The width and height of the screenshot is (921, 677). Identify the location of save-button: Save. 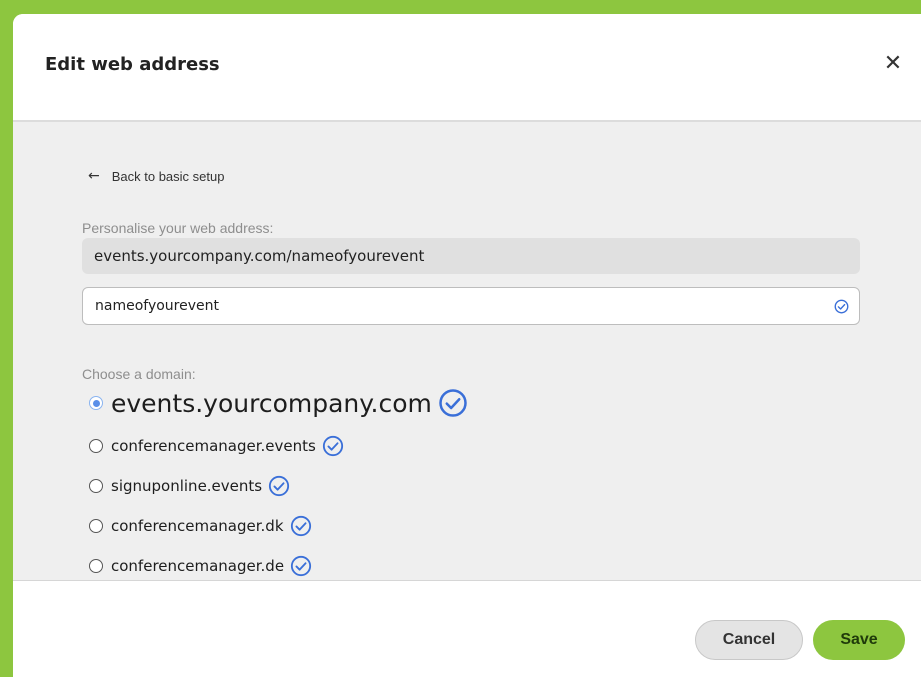
(859, 640).